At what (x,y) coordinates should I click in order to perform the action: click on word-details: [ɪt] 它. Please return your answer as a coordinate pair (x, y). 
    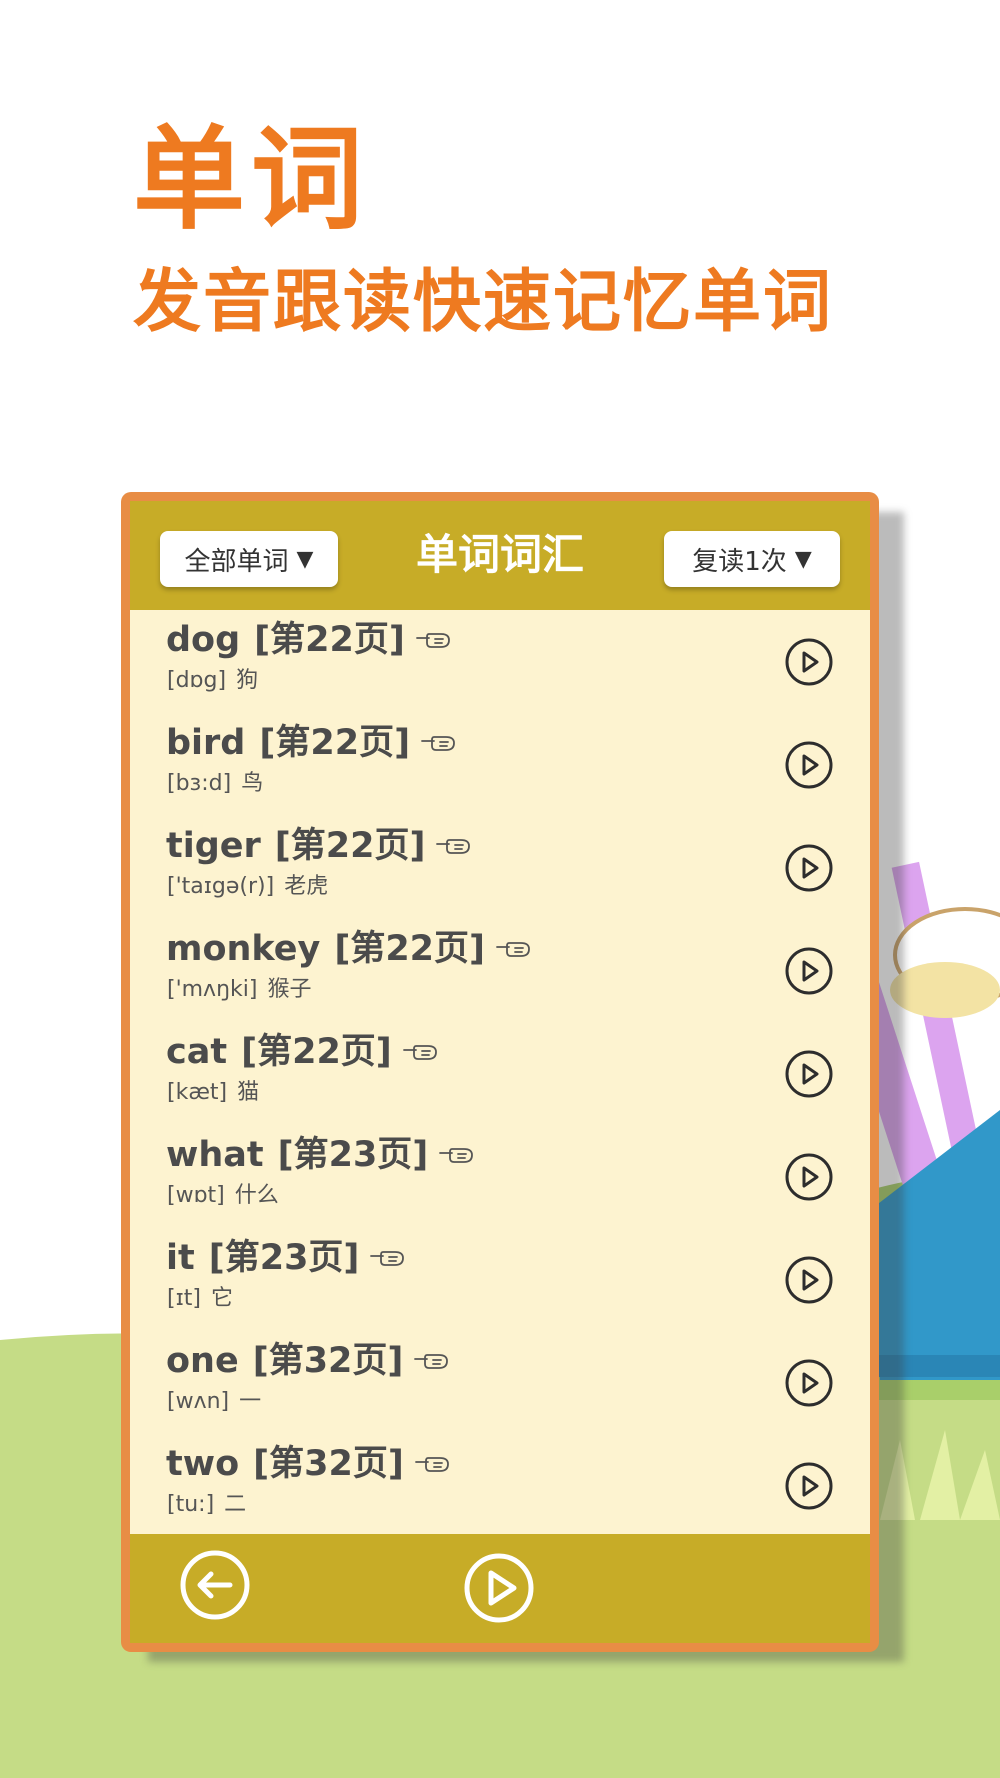
    Looking at the image, I should click on (200, 1299).